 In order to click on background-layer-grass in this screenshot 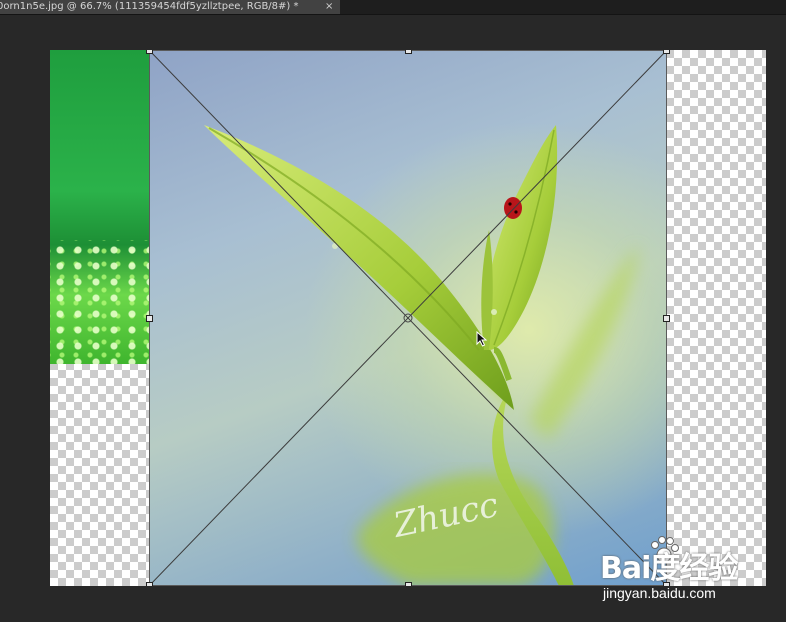, I will do `click(100, 302)`.